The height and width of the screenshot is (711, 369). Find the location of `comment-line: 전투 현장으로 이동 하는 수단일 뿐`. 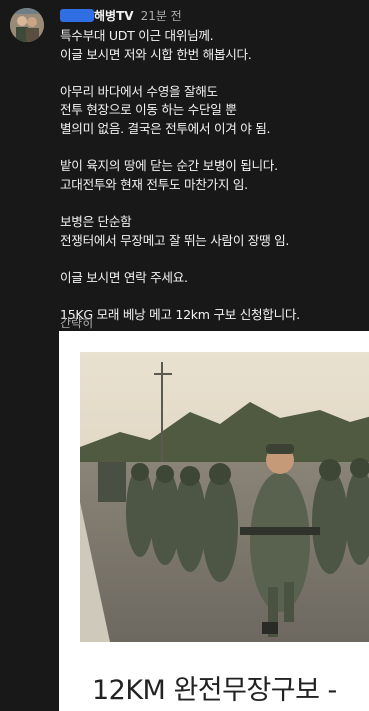

comment-line: 전투 현장으로 이동 하는 수단일 뿐 is located at coordinates (148, 110).